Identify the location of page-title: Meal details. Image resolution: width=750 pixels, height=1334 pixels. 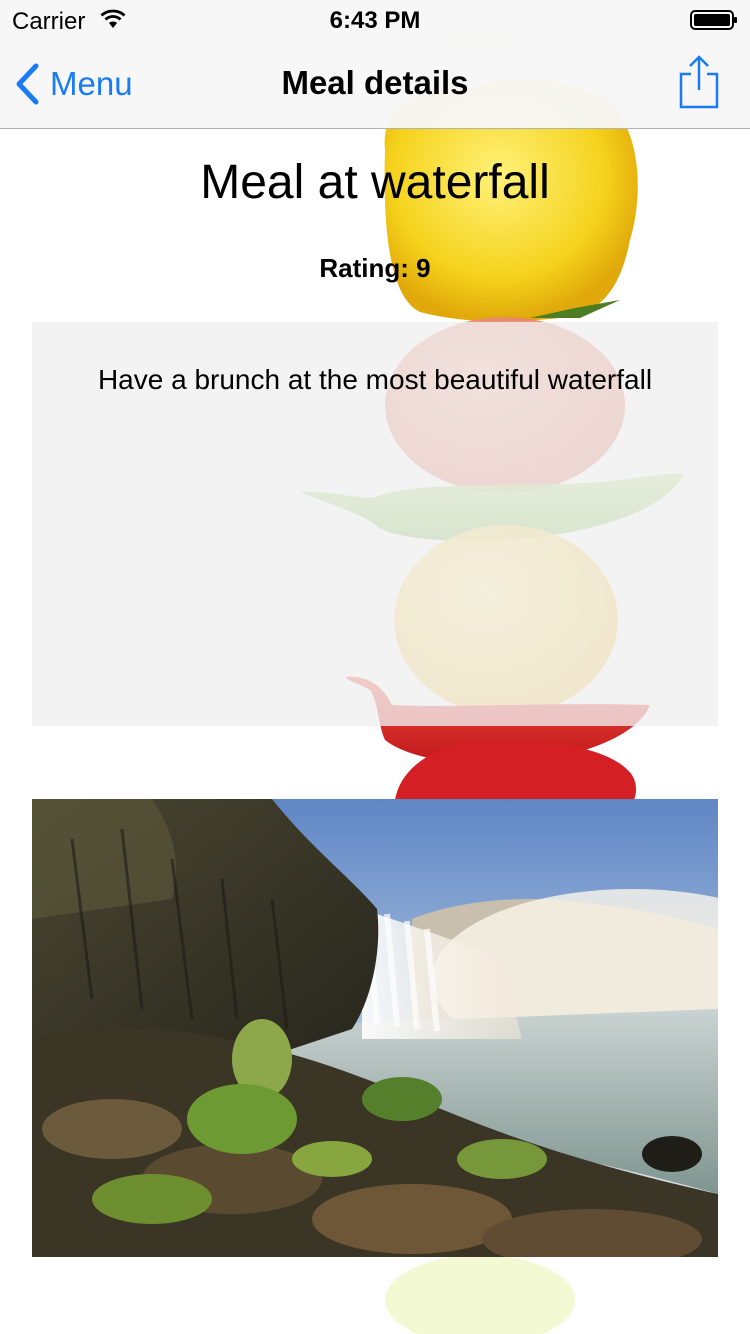
(375, 82).